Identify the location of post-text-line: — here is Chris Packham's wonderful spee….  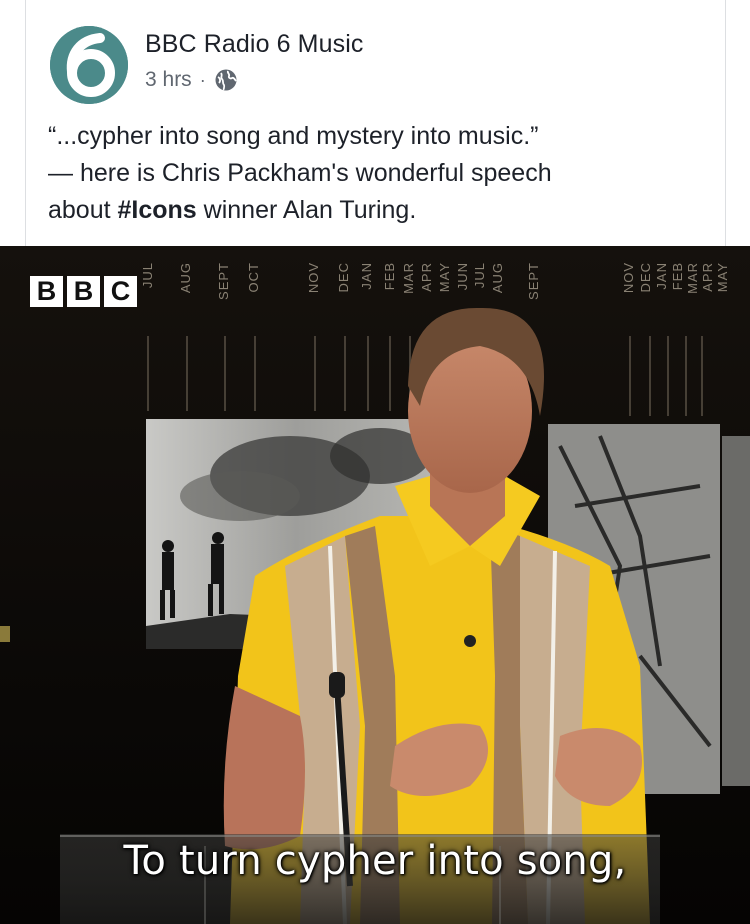
(300, 173).